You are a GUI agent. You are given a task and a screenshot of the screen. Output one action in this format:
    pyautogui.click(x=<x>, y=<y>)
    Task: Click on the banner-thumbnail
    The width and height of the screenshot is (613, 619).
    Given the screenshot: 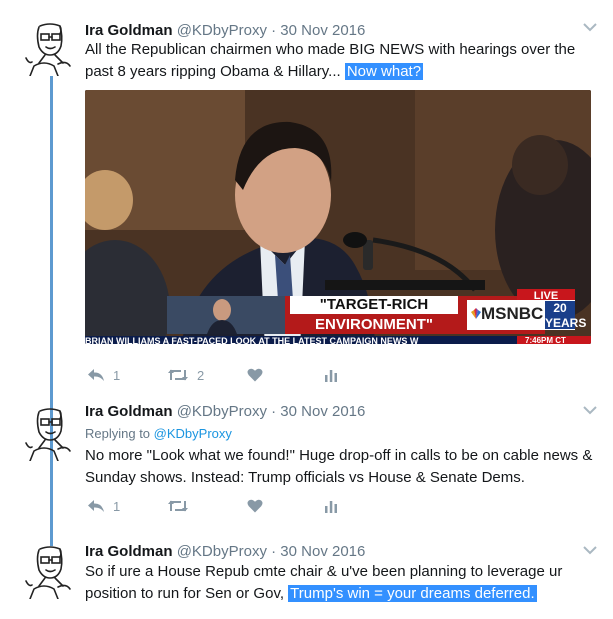 What is the action you would take?
    pyautogui.click(x=226, y=315)
    